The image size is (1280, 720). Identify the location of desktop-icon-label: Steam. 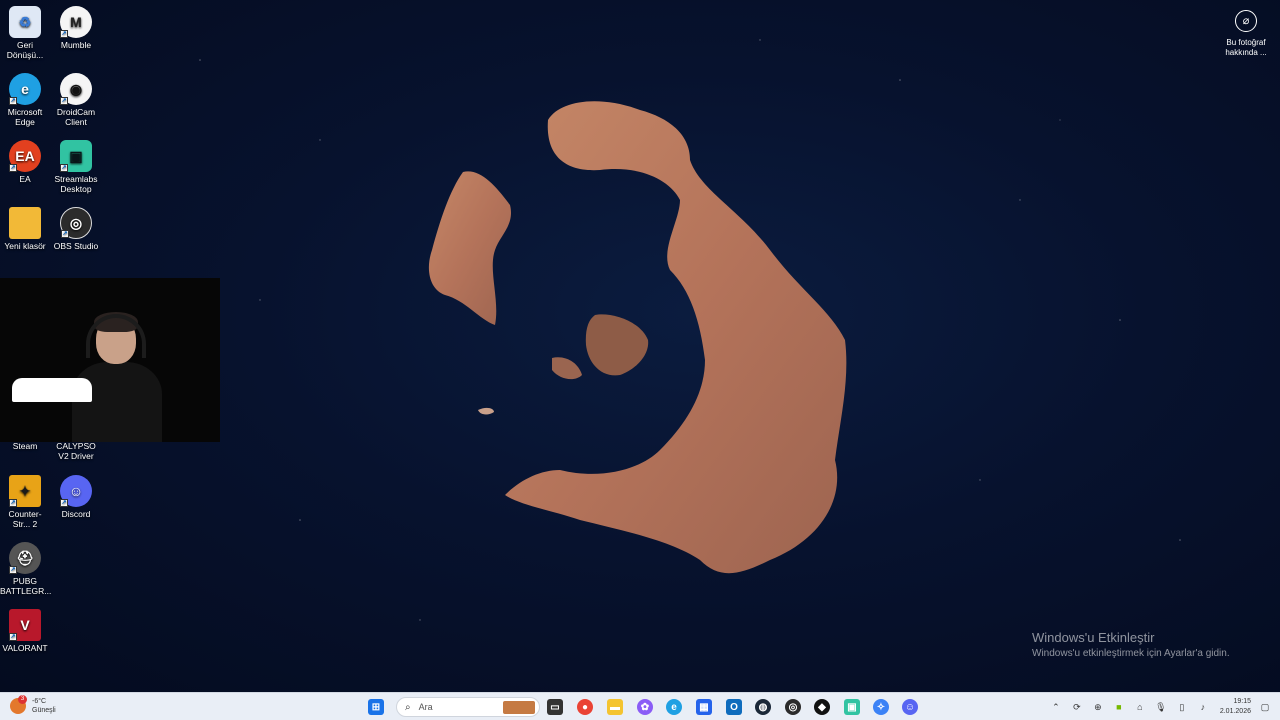
(25, 446).